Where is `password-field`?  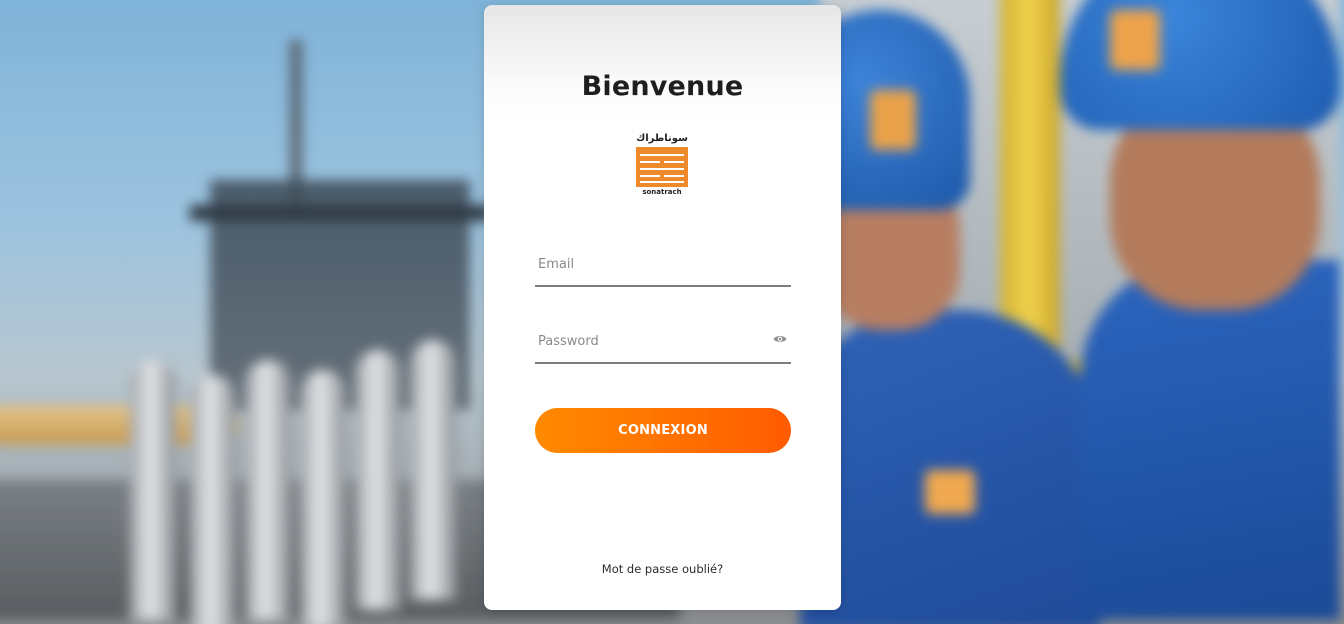
password-field is located at coordinates (663, 343).